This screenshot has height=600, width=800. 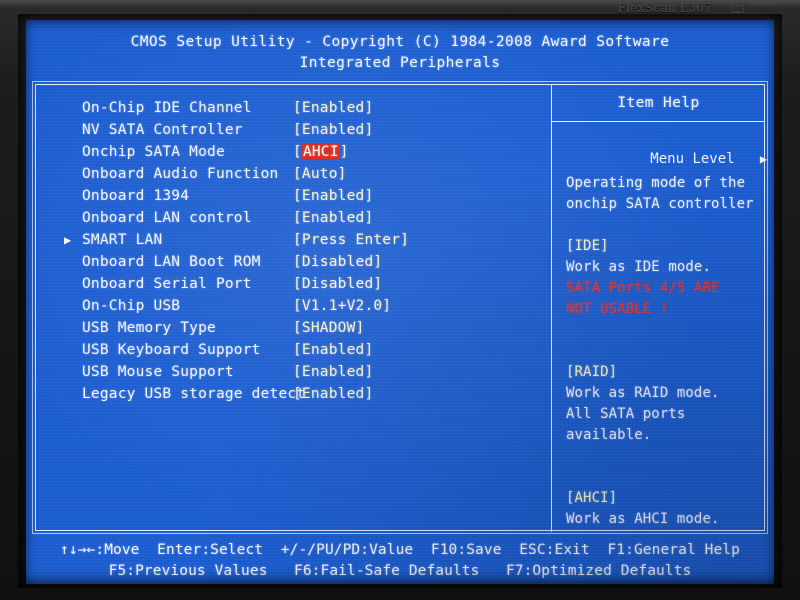 I want to click on help-text-line: Work as RAID mode., so click(x=643, y=393).